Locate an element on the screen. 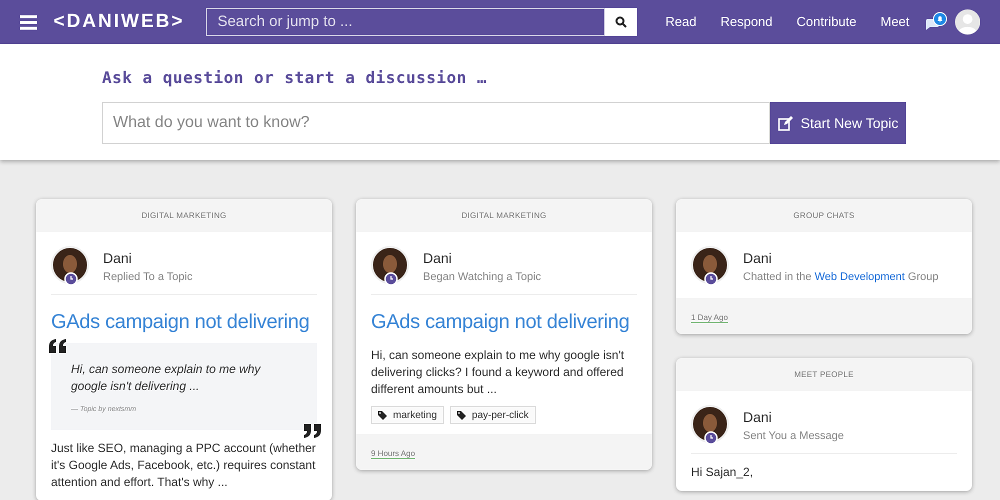 The image size is (1000, 500). search-icon is located at coordinates (621, 22).